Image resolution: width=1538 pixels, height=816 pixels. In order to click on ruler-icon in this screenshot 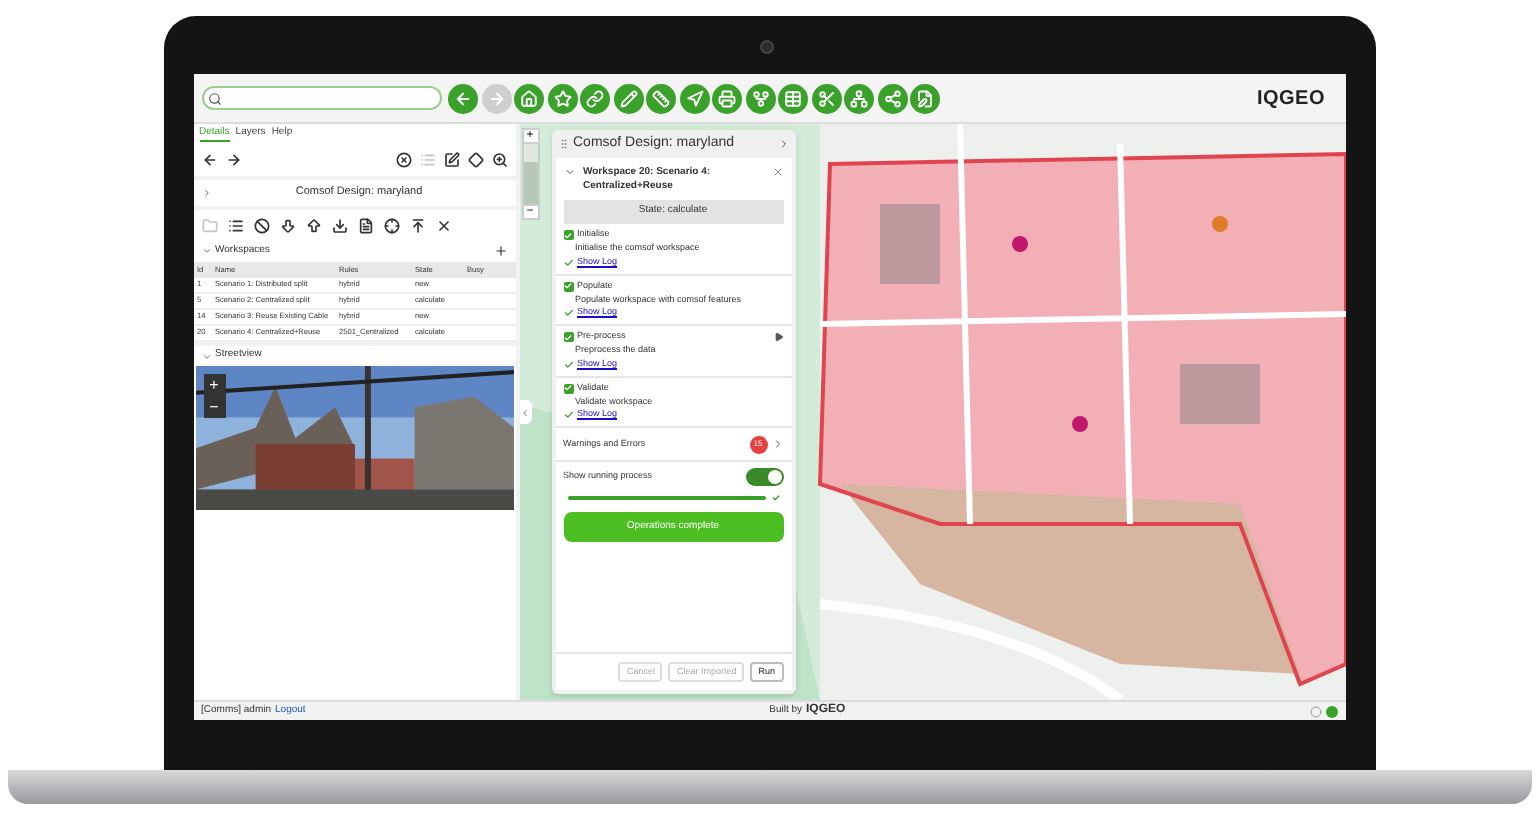, I will do `click(661, 98)`.